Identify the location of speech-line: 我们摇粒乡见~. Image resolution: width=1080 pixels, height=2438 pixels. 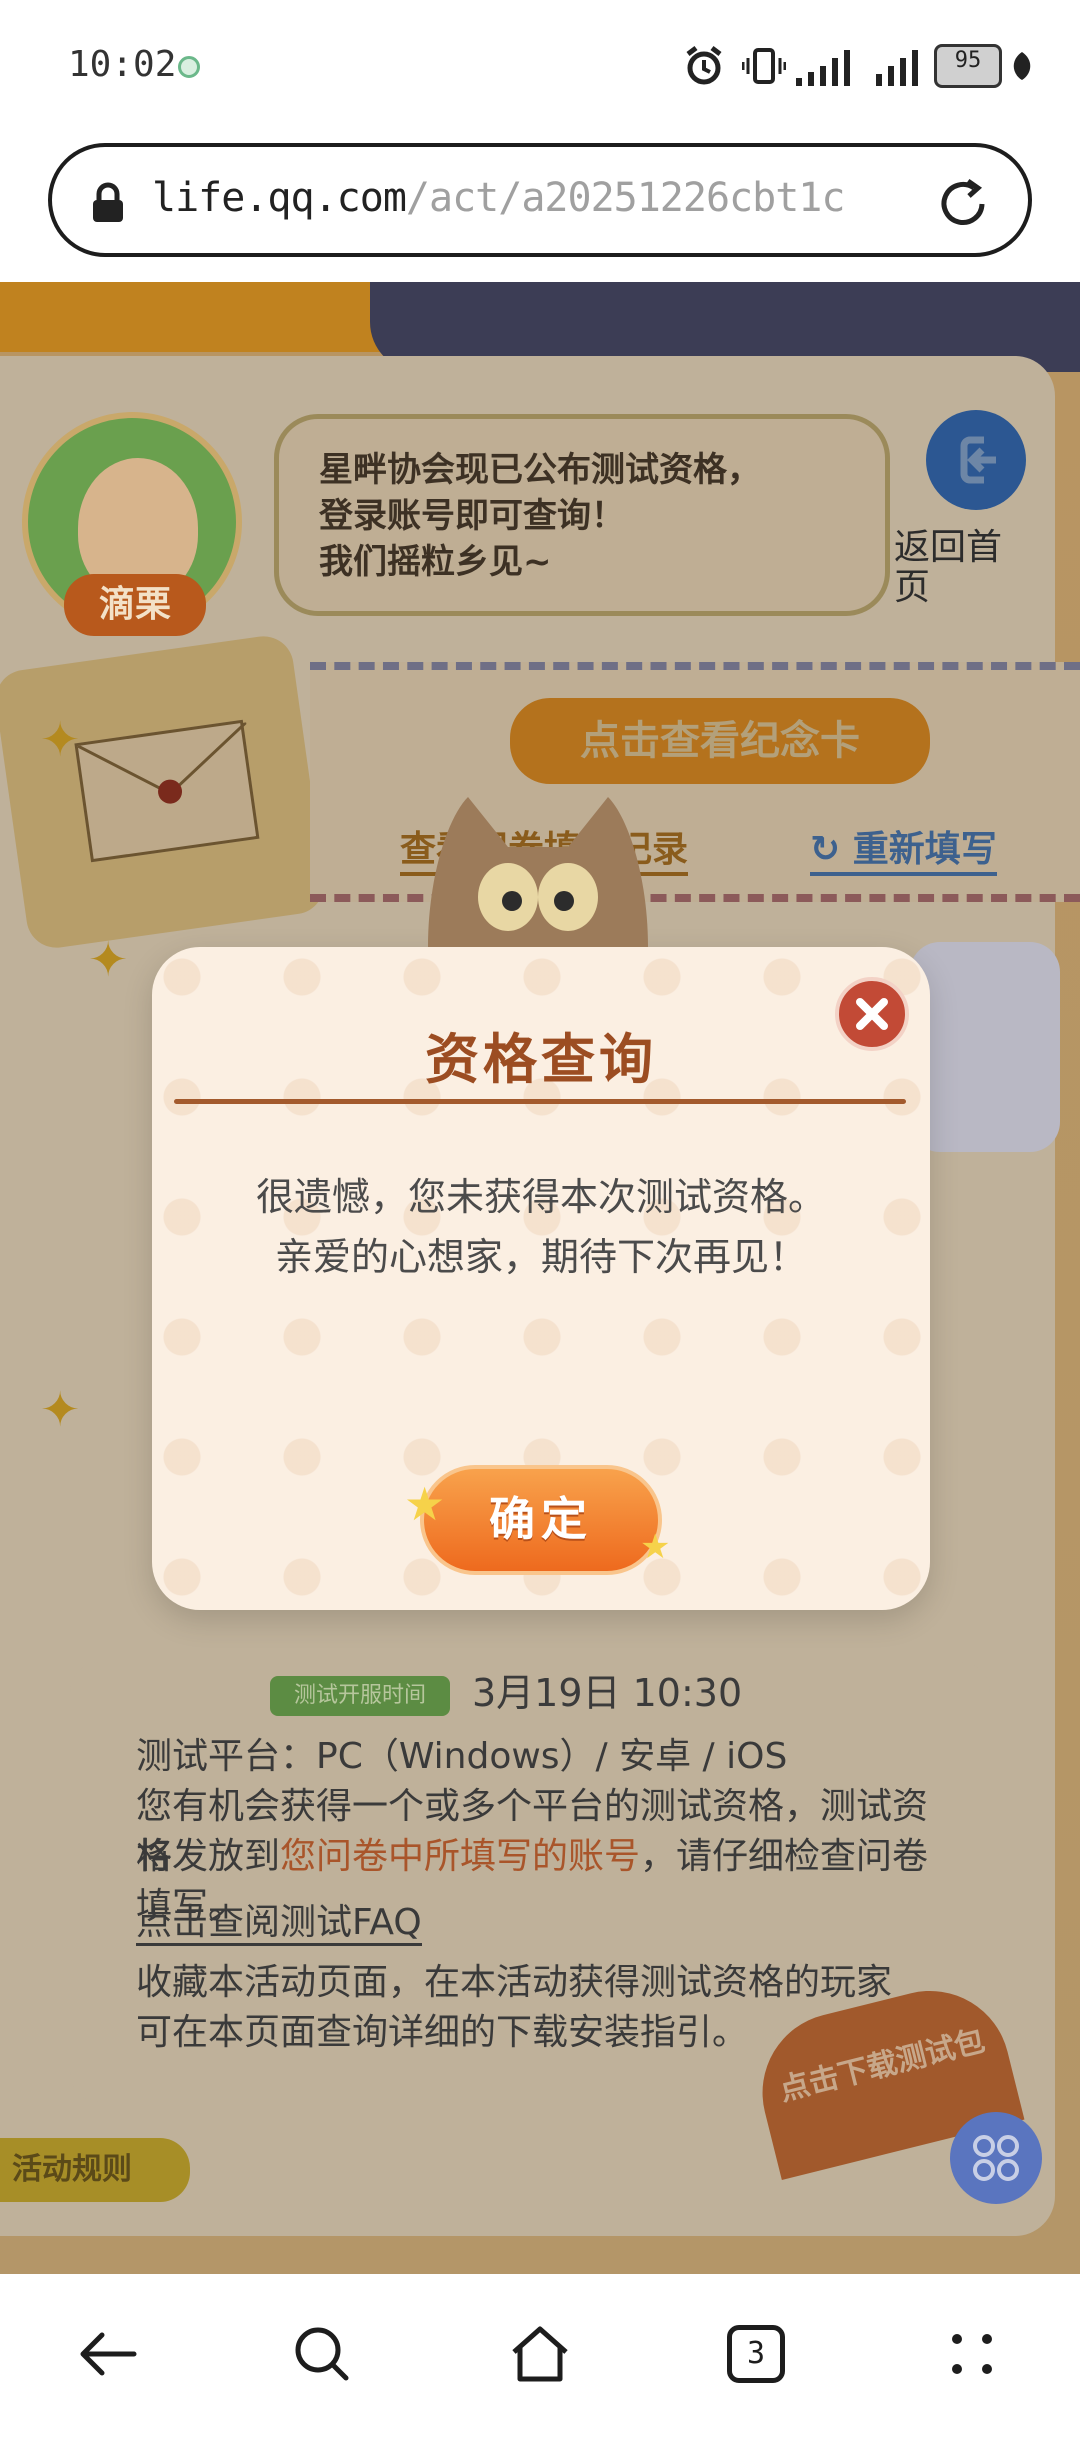
(435, 562).